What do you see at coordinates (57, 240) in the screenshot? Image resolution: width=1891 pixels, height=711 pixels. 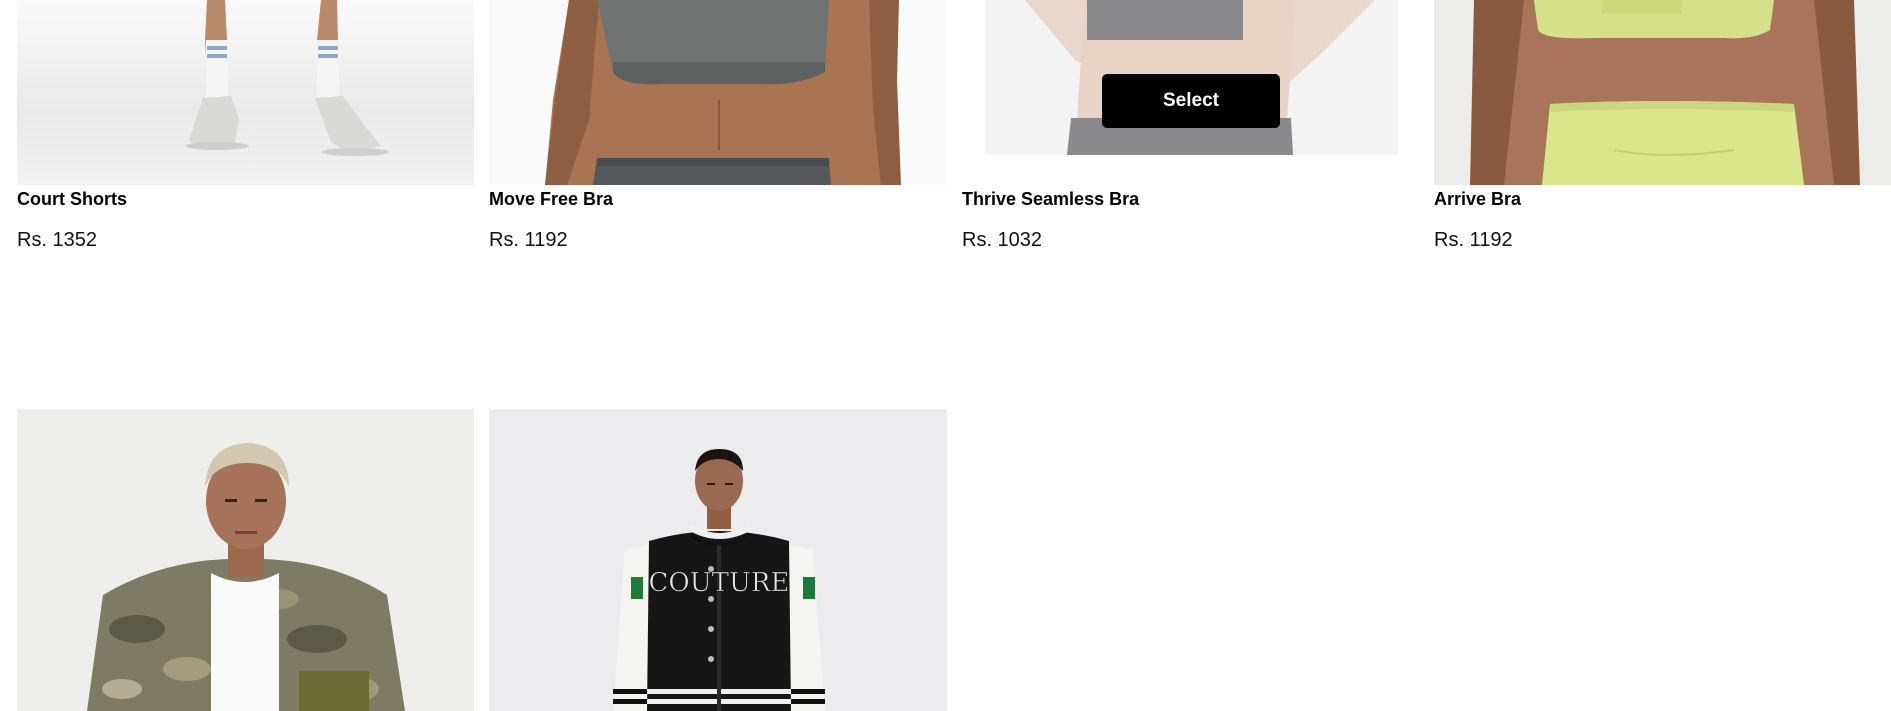 I see `product-price: Rs. 1352` at bounding box center [57, 240].